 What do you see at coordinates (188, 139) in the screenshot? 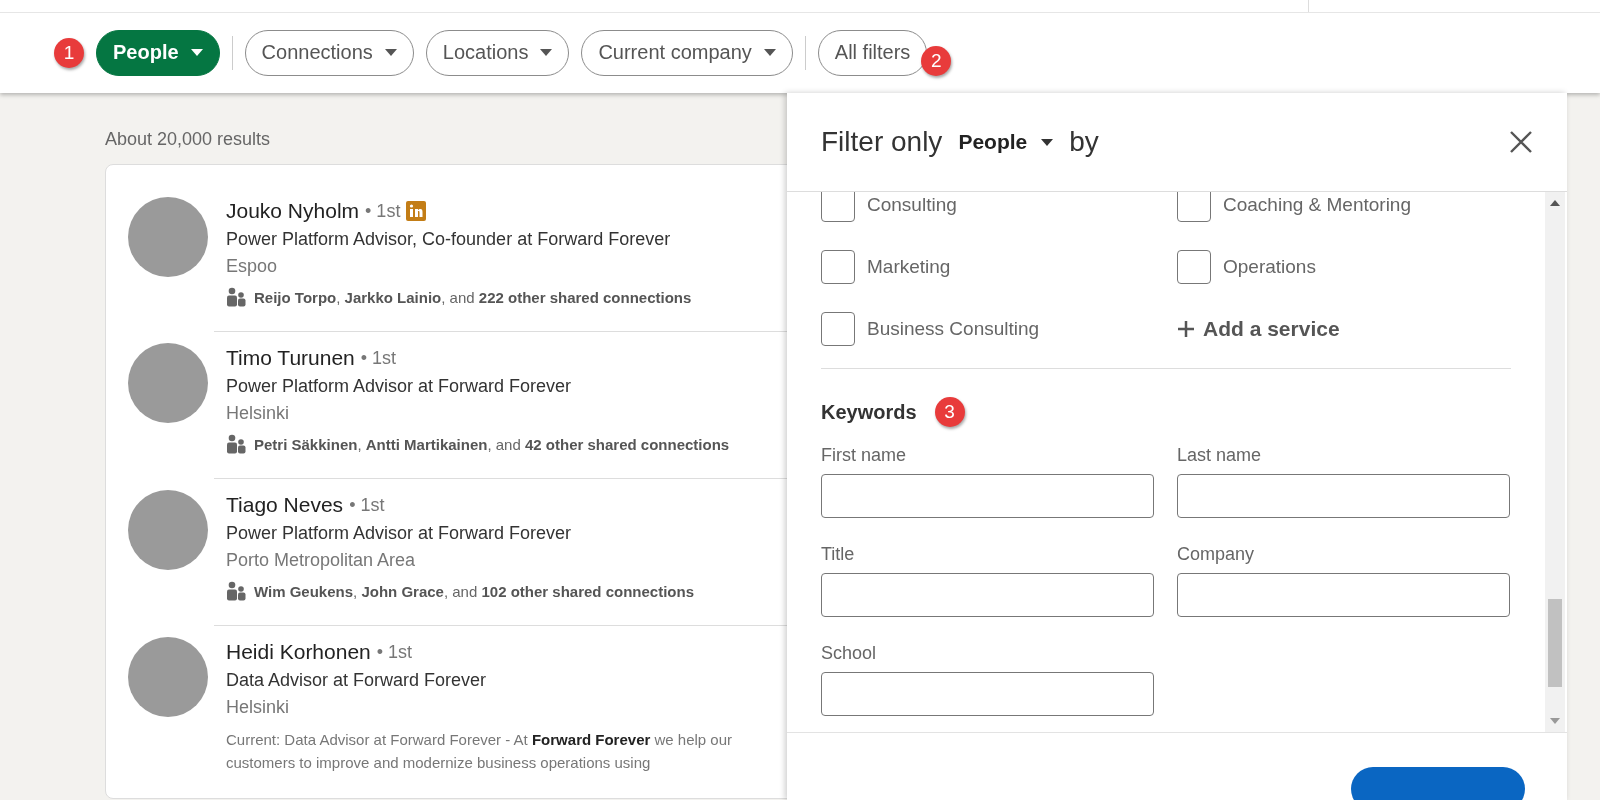
I see `results-count: About 20,000 results` at bounding box center [188, 139].